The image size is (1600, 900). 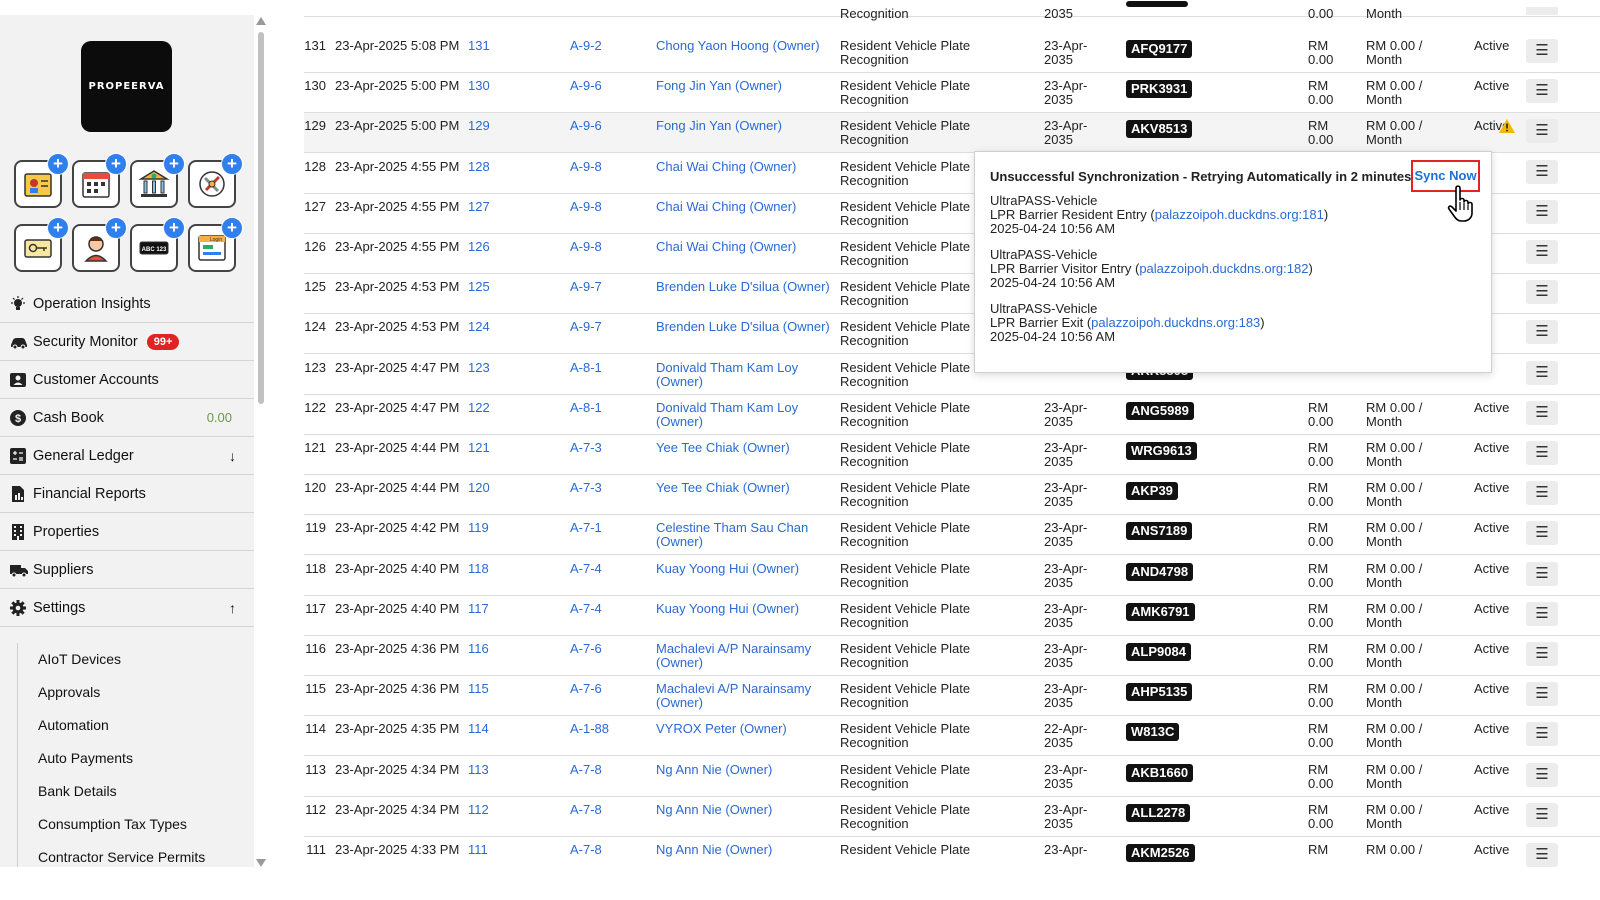 I want to click on sidebar-item-general-ledger: General Ledger ↓, so click(x=127, y=456).